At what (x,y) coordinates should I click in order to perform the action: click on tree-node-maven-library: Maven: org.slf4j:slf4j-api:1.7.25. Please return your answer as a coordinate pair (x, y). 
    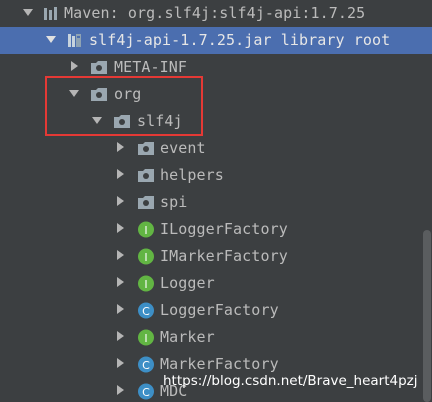
    Looking at the image, I should click on (216, 13).